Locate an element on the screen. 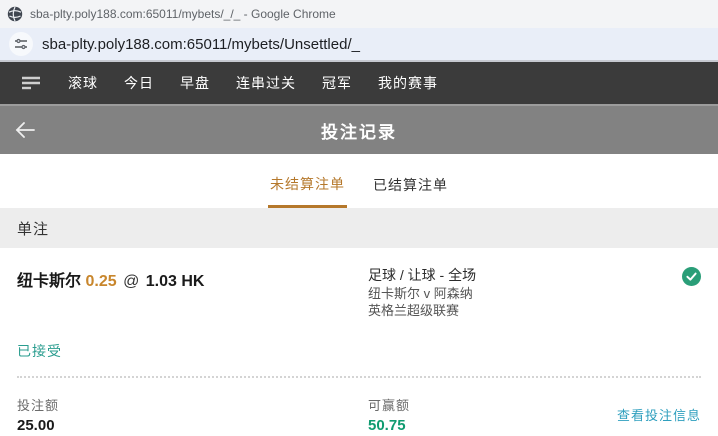 The height and width of the screenshot is (436, 718). page-header: 投注记录 is located at coordinates (359, 130).